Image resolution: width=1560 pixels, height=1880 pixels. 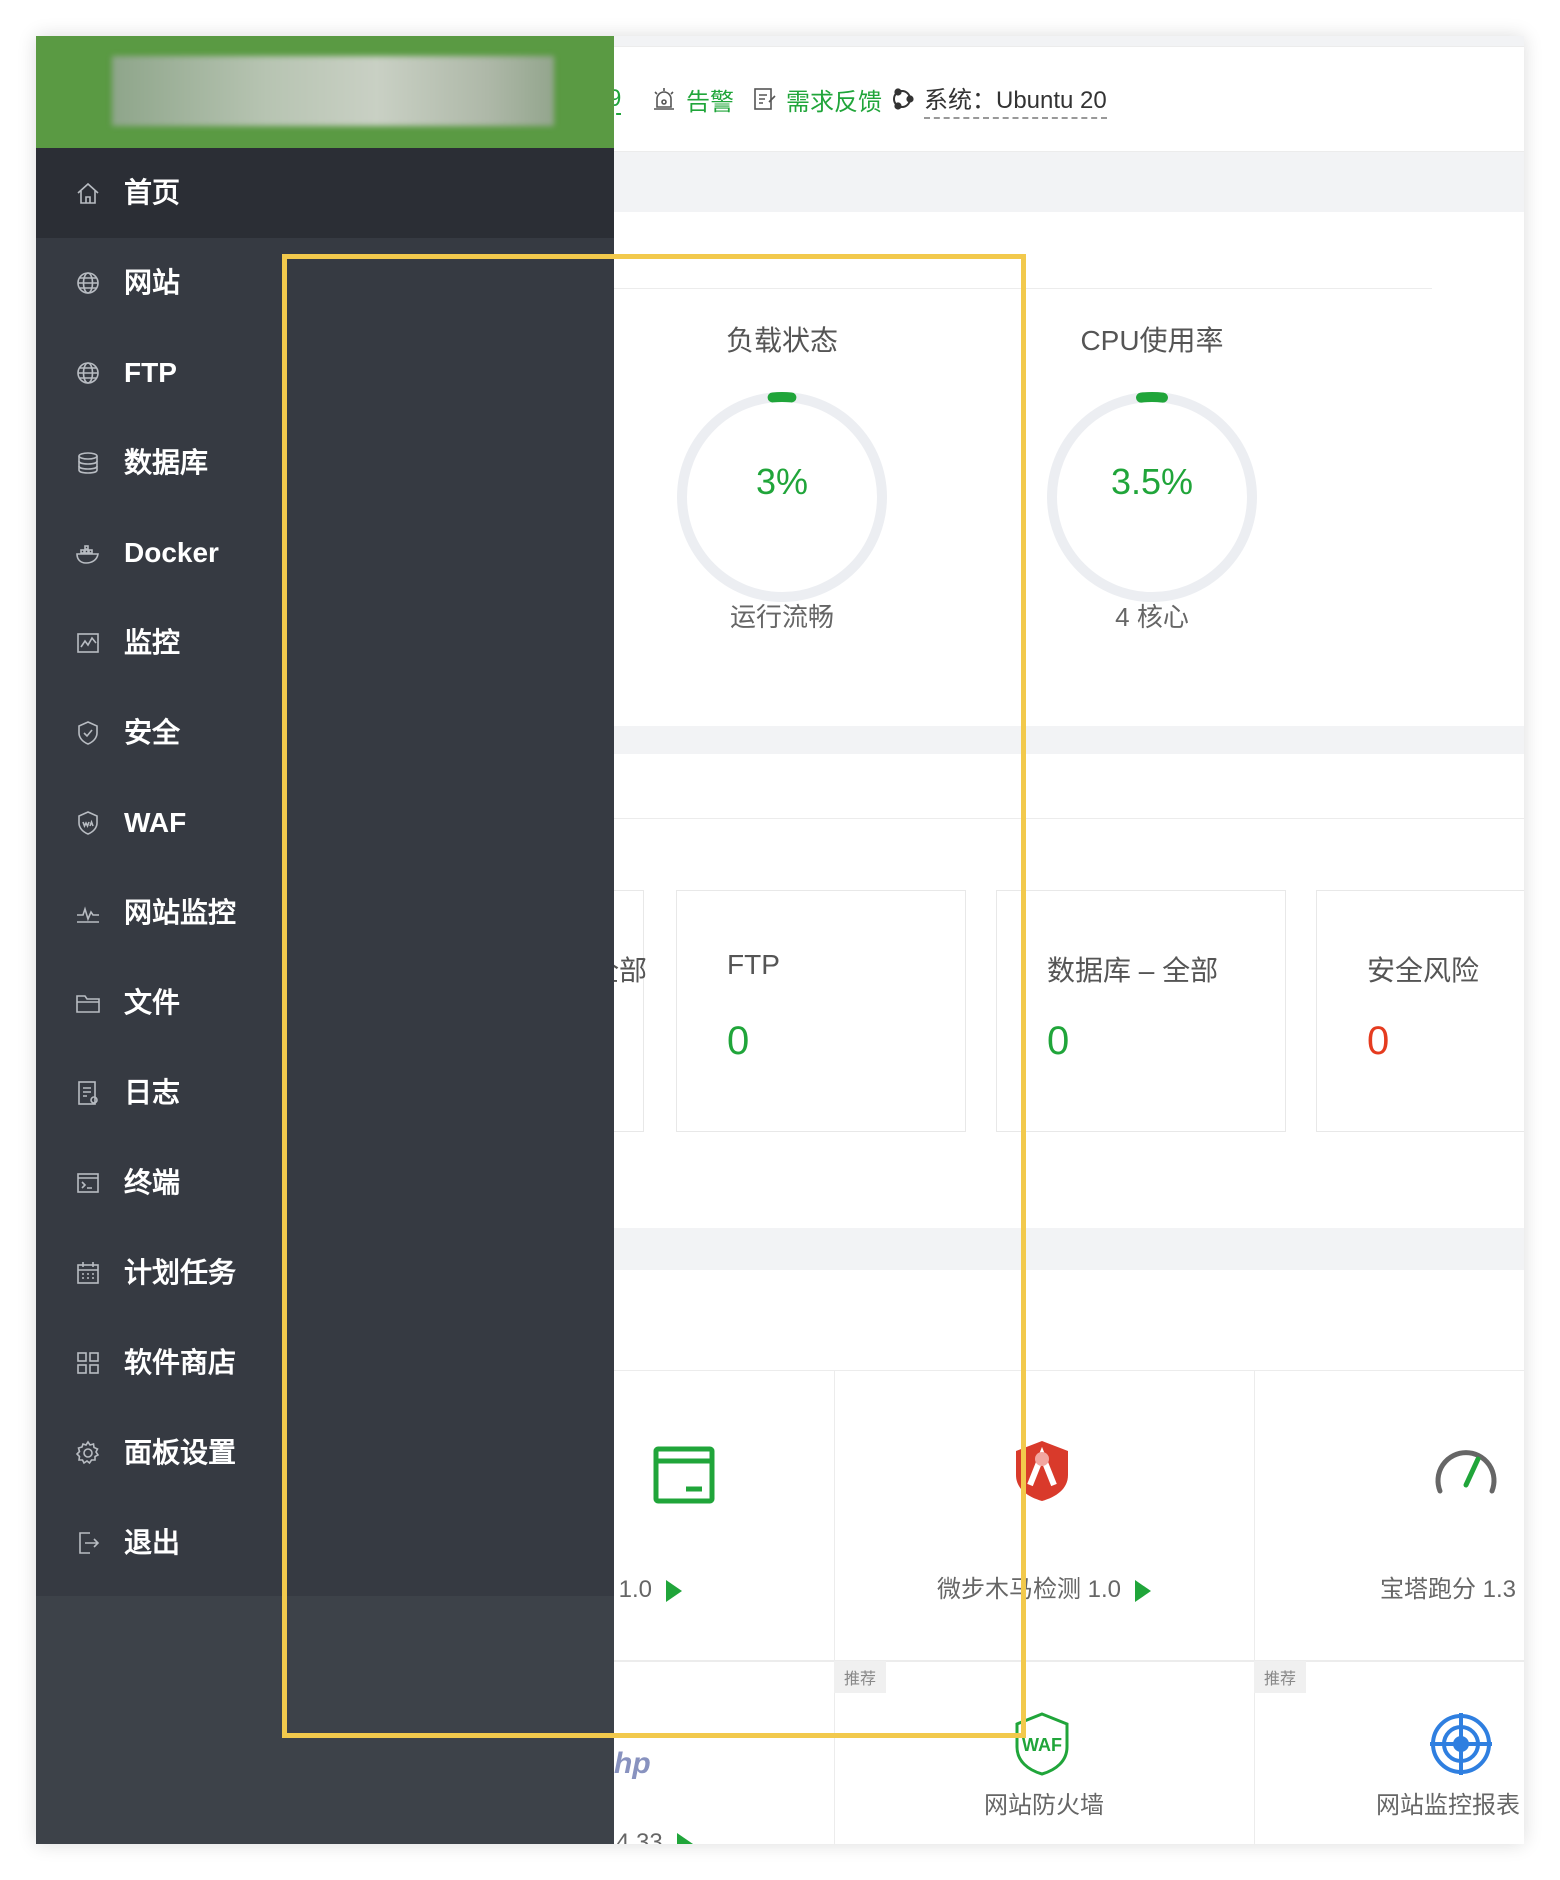 What do you see at coordinates (1044, 1805) in the screenshot?
I see `software-name: 网站防火墙` at bounding box center [1044, 1805].